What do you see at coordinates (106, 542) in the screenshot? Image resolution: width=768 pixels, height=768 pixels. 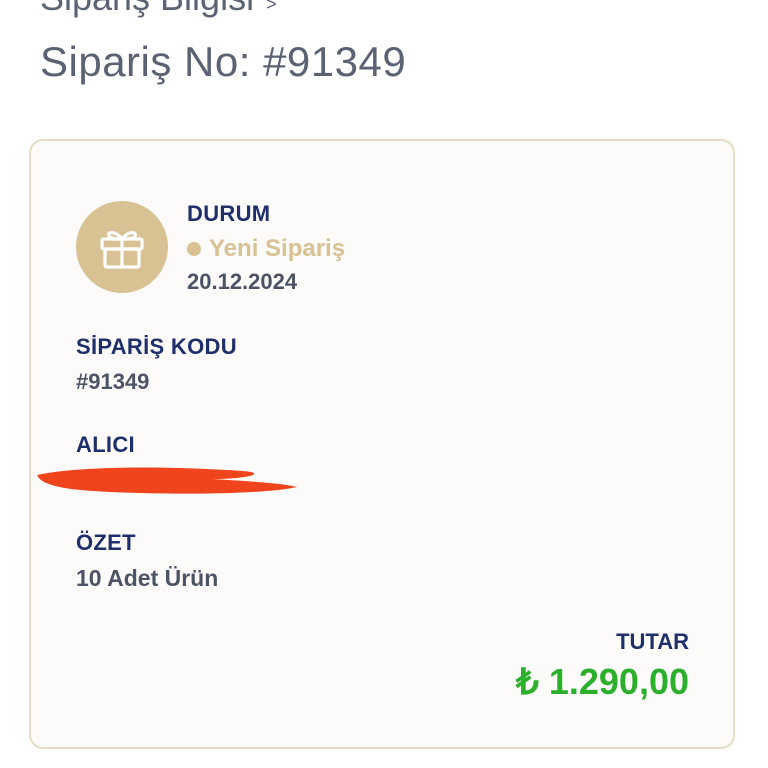 I see `summary-label: ÖZET` at bounding box center [106, 542].